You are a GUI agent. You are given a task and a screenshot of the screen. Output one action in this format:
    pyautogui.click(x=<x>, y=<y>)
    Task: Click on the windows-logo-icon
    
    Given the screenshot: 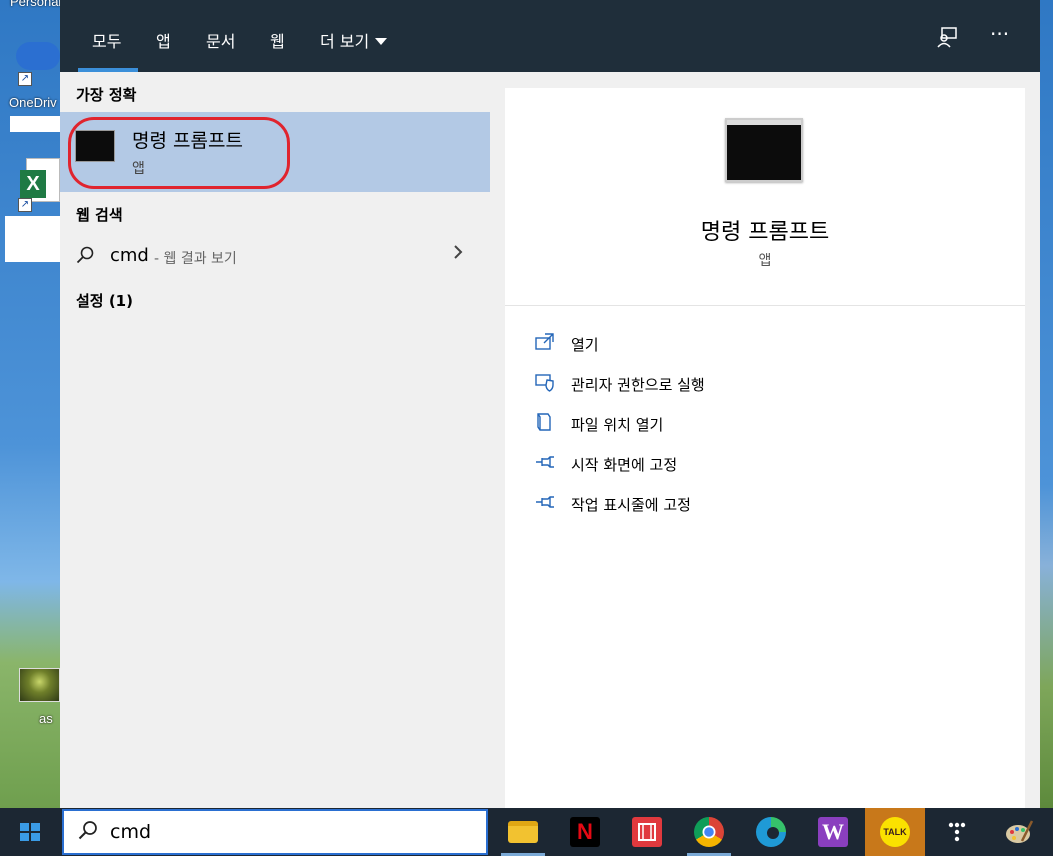 What is the action you would take?
    pyautogui.click(x=30, y=832)
    